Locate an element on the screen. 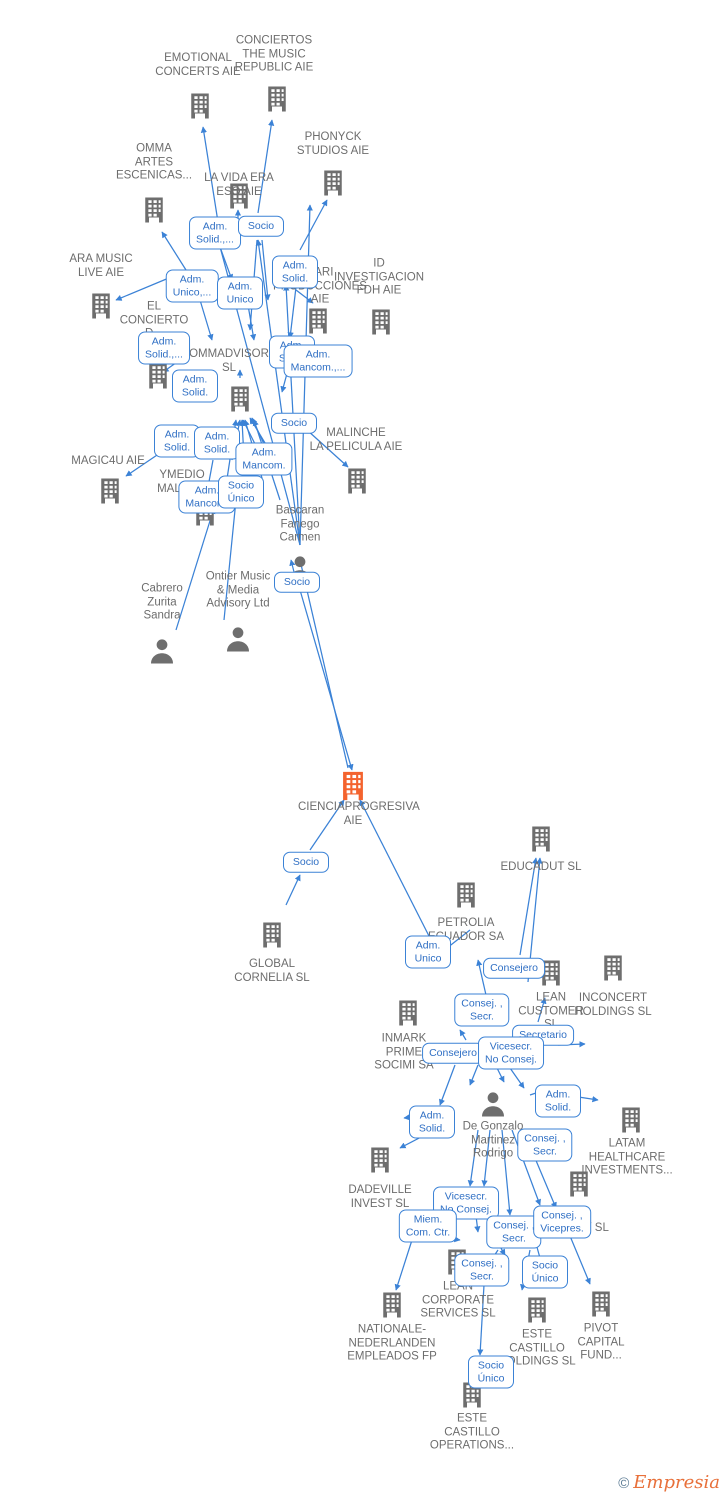 The width and height of the screenshot is (728, 1500). company-node-inmark is located at coordinates (408, 1013).